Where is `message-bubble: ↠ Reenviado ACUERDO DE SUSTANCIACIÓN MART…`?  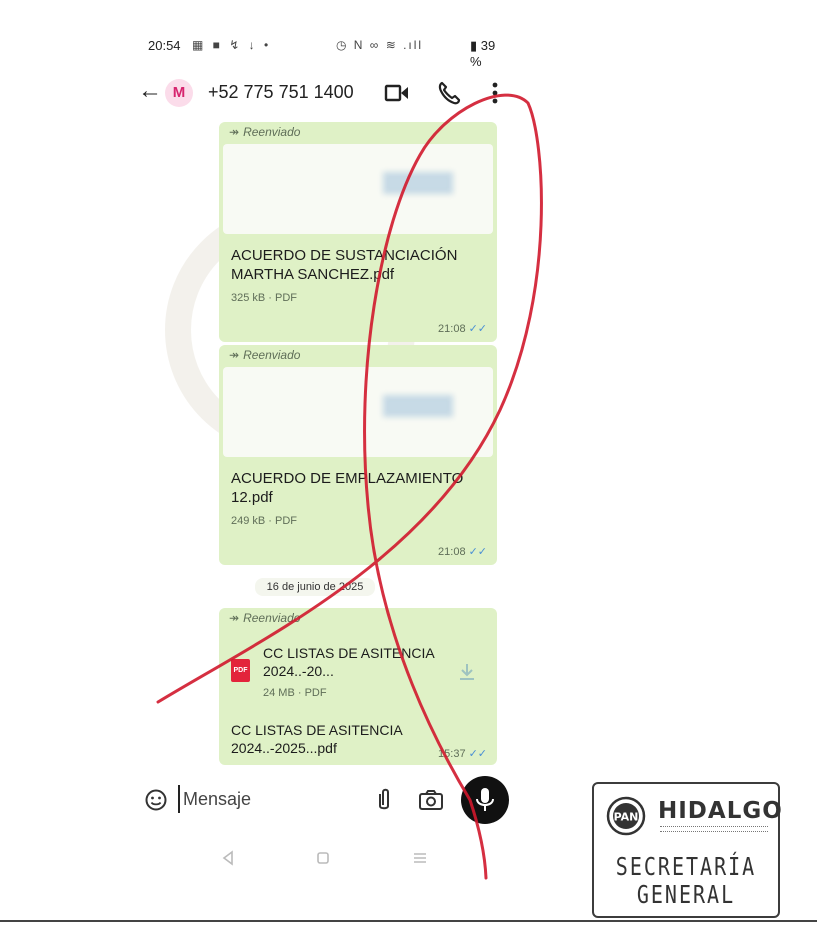 message-bubble: ↠ Reenviado ACUERDO DE SUSTANCIACIÓN MART… is located at coordinates (358, 232).